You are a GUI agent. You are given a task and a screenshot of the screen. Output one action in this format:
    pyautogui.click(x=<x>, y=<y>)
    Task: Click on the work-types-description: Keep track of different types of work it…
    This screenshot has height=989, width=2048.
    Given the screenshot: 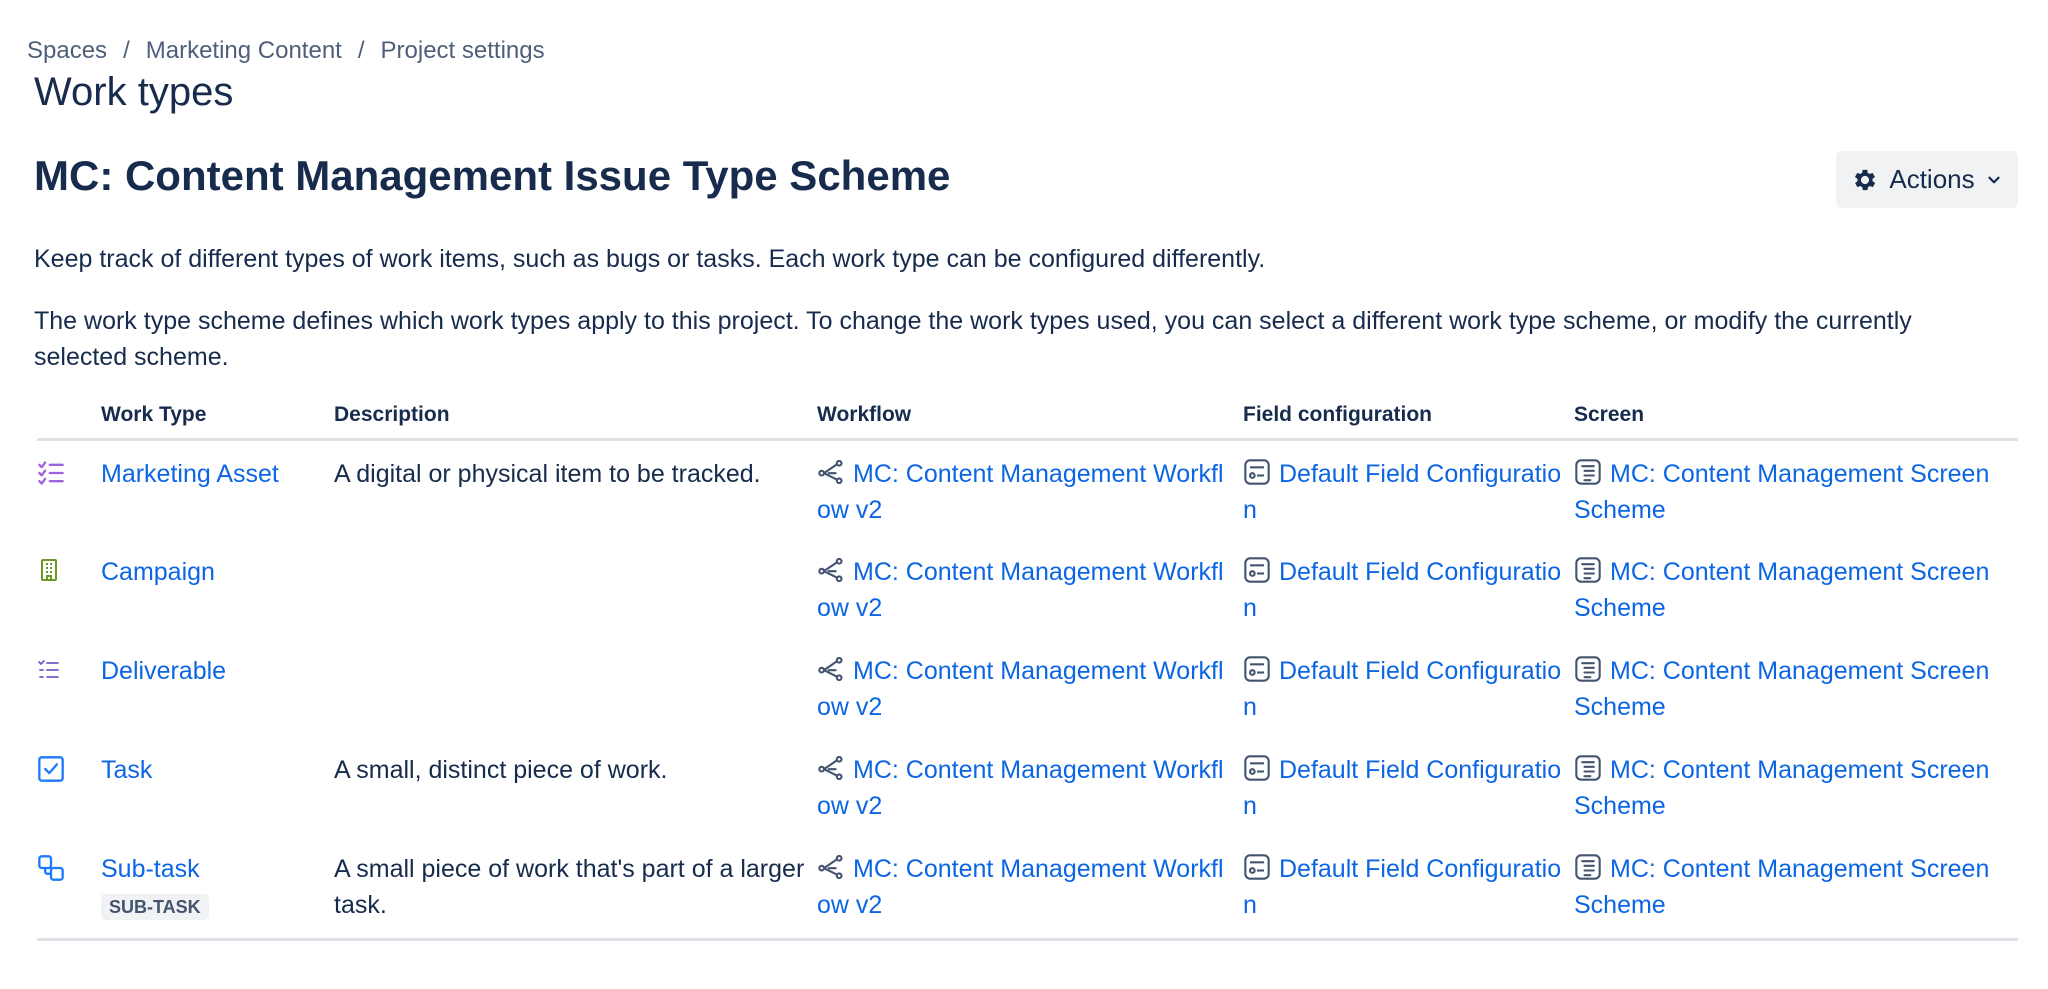 What is the action you would take?
    pyautogui.click(x=650, y=259)
    